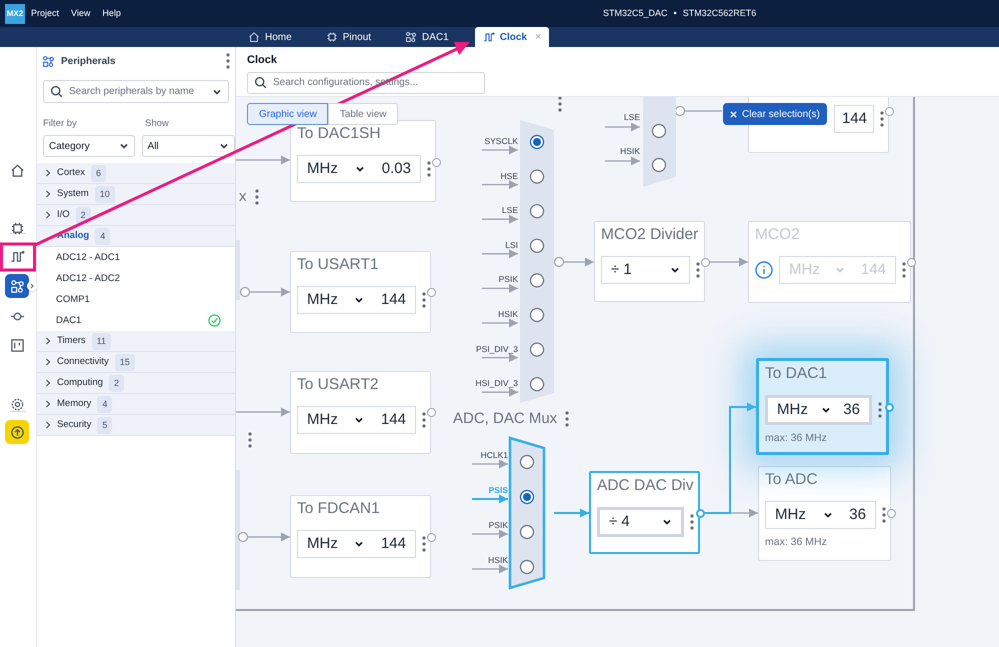  Describe the element at coordinates (111, 13) in the screenshot. I see `menu-item: Help` at that location.